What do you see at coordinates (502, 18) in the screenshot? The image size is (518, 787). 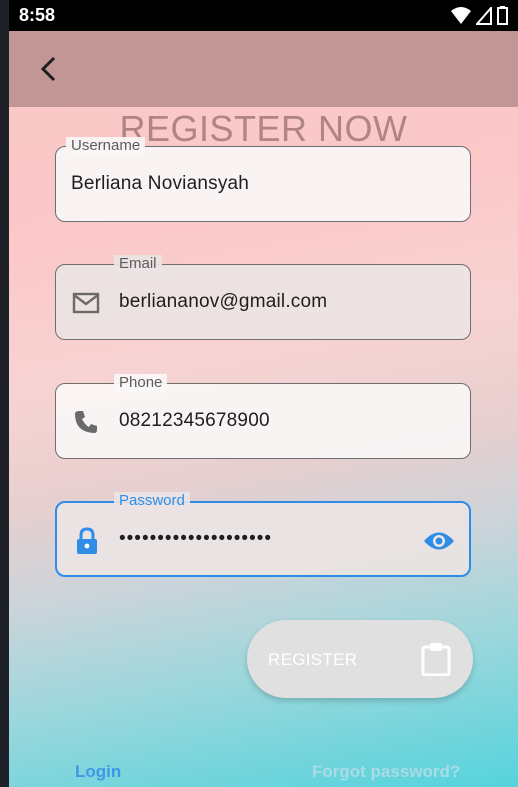 I see `battery-icon` at bounding box center [502, 18].